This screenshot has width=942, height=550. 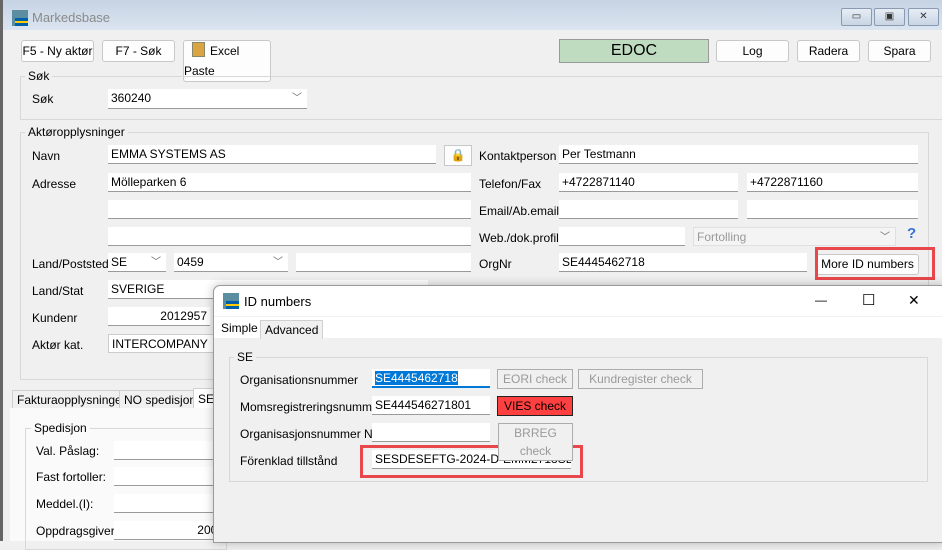 What do you see at coordinates (832, 209) in the screenshot?
I see `ab-email-input` at bounding box center [832, 209].